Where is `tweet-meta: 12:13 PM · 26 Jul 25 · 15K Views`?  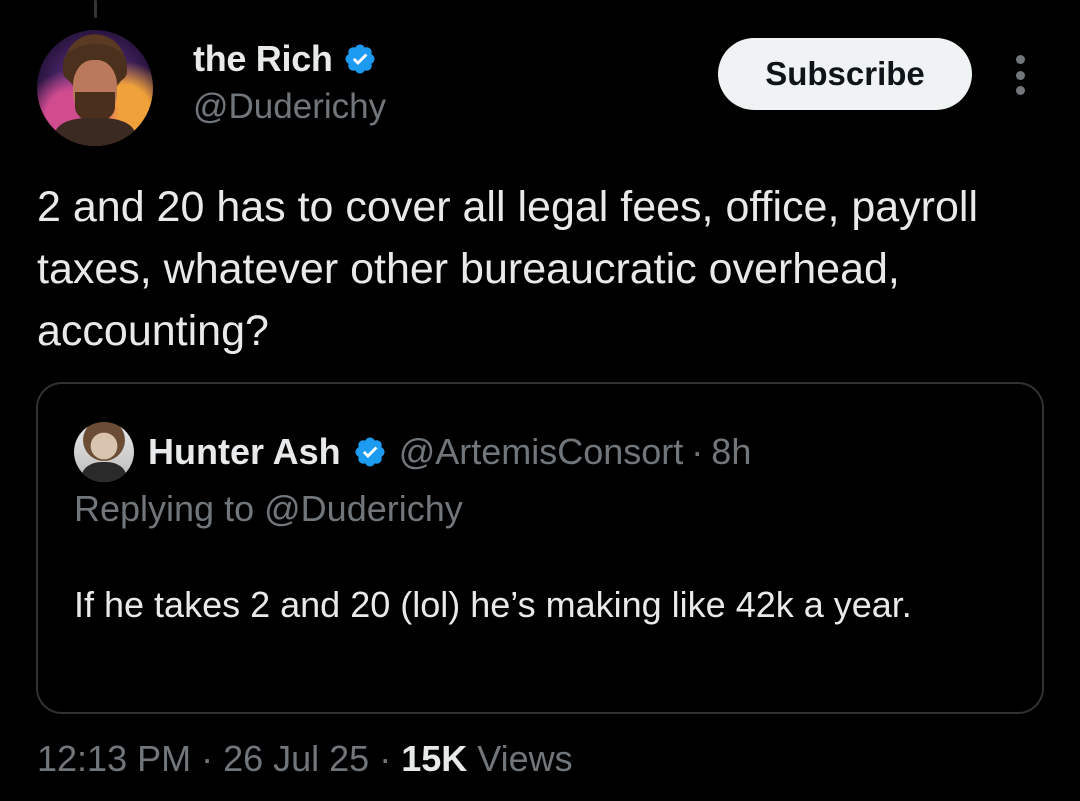
tweet-meta: 12:13 PM · 26 Jul 25 · 15K Views is located at coordinates (305, 759).